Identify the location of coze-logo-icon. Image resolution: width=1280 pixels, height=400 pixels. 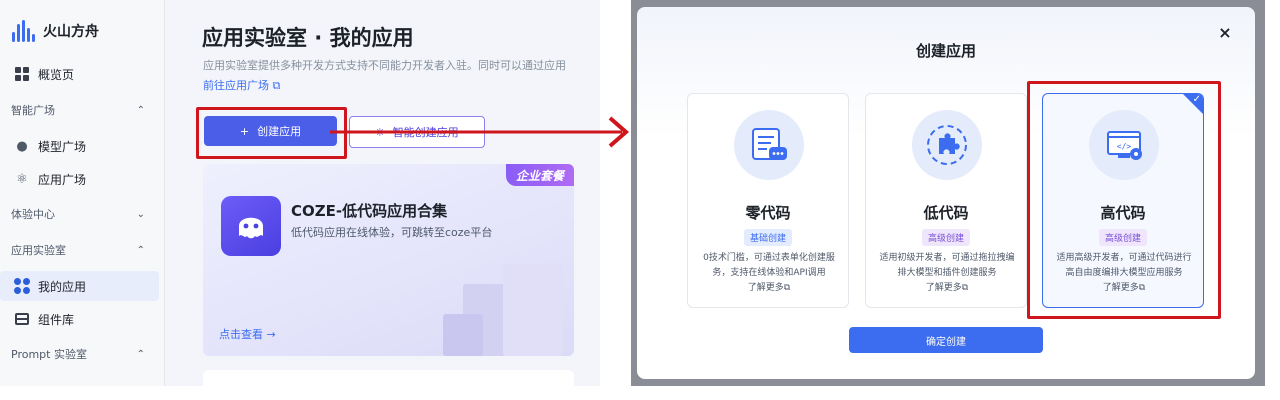
(251, 226).